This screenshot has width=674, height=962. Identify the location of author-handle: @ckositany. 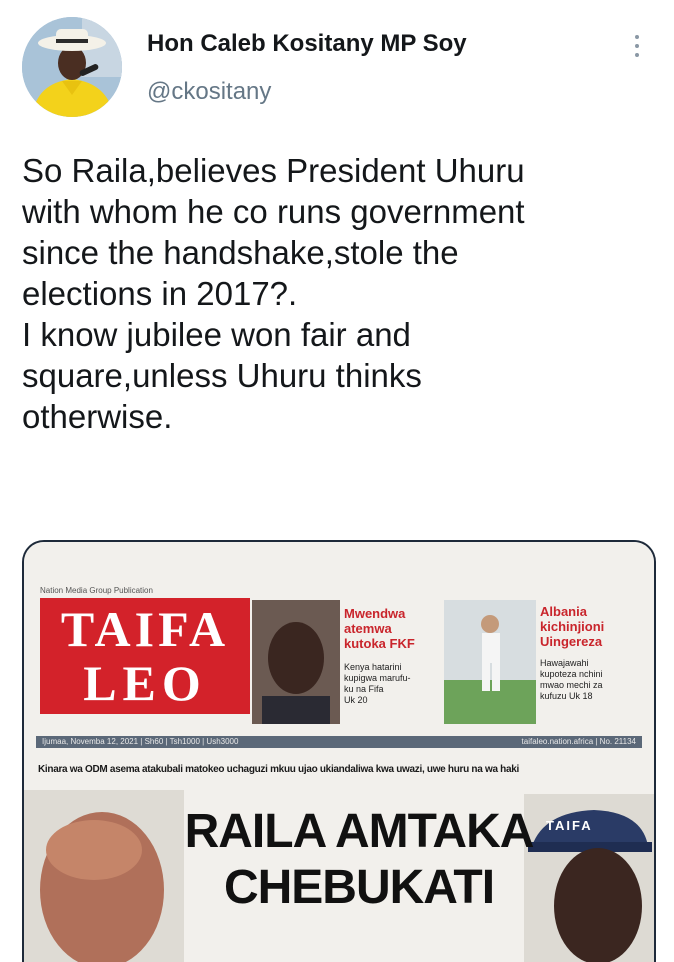
(209, 92).